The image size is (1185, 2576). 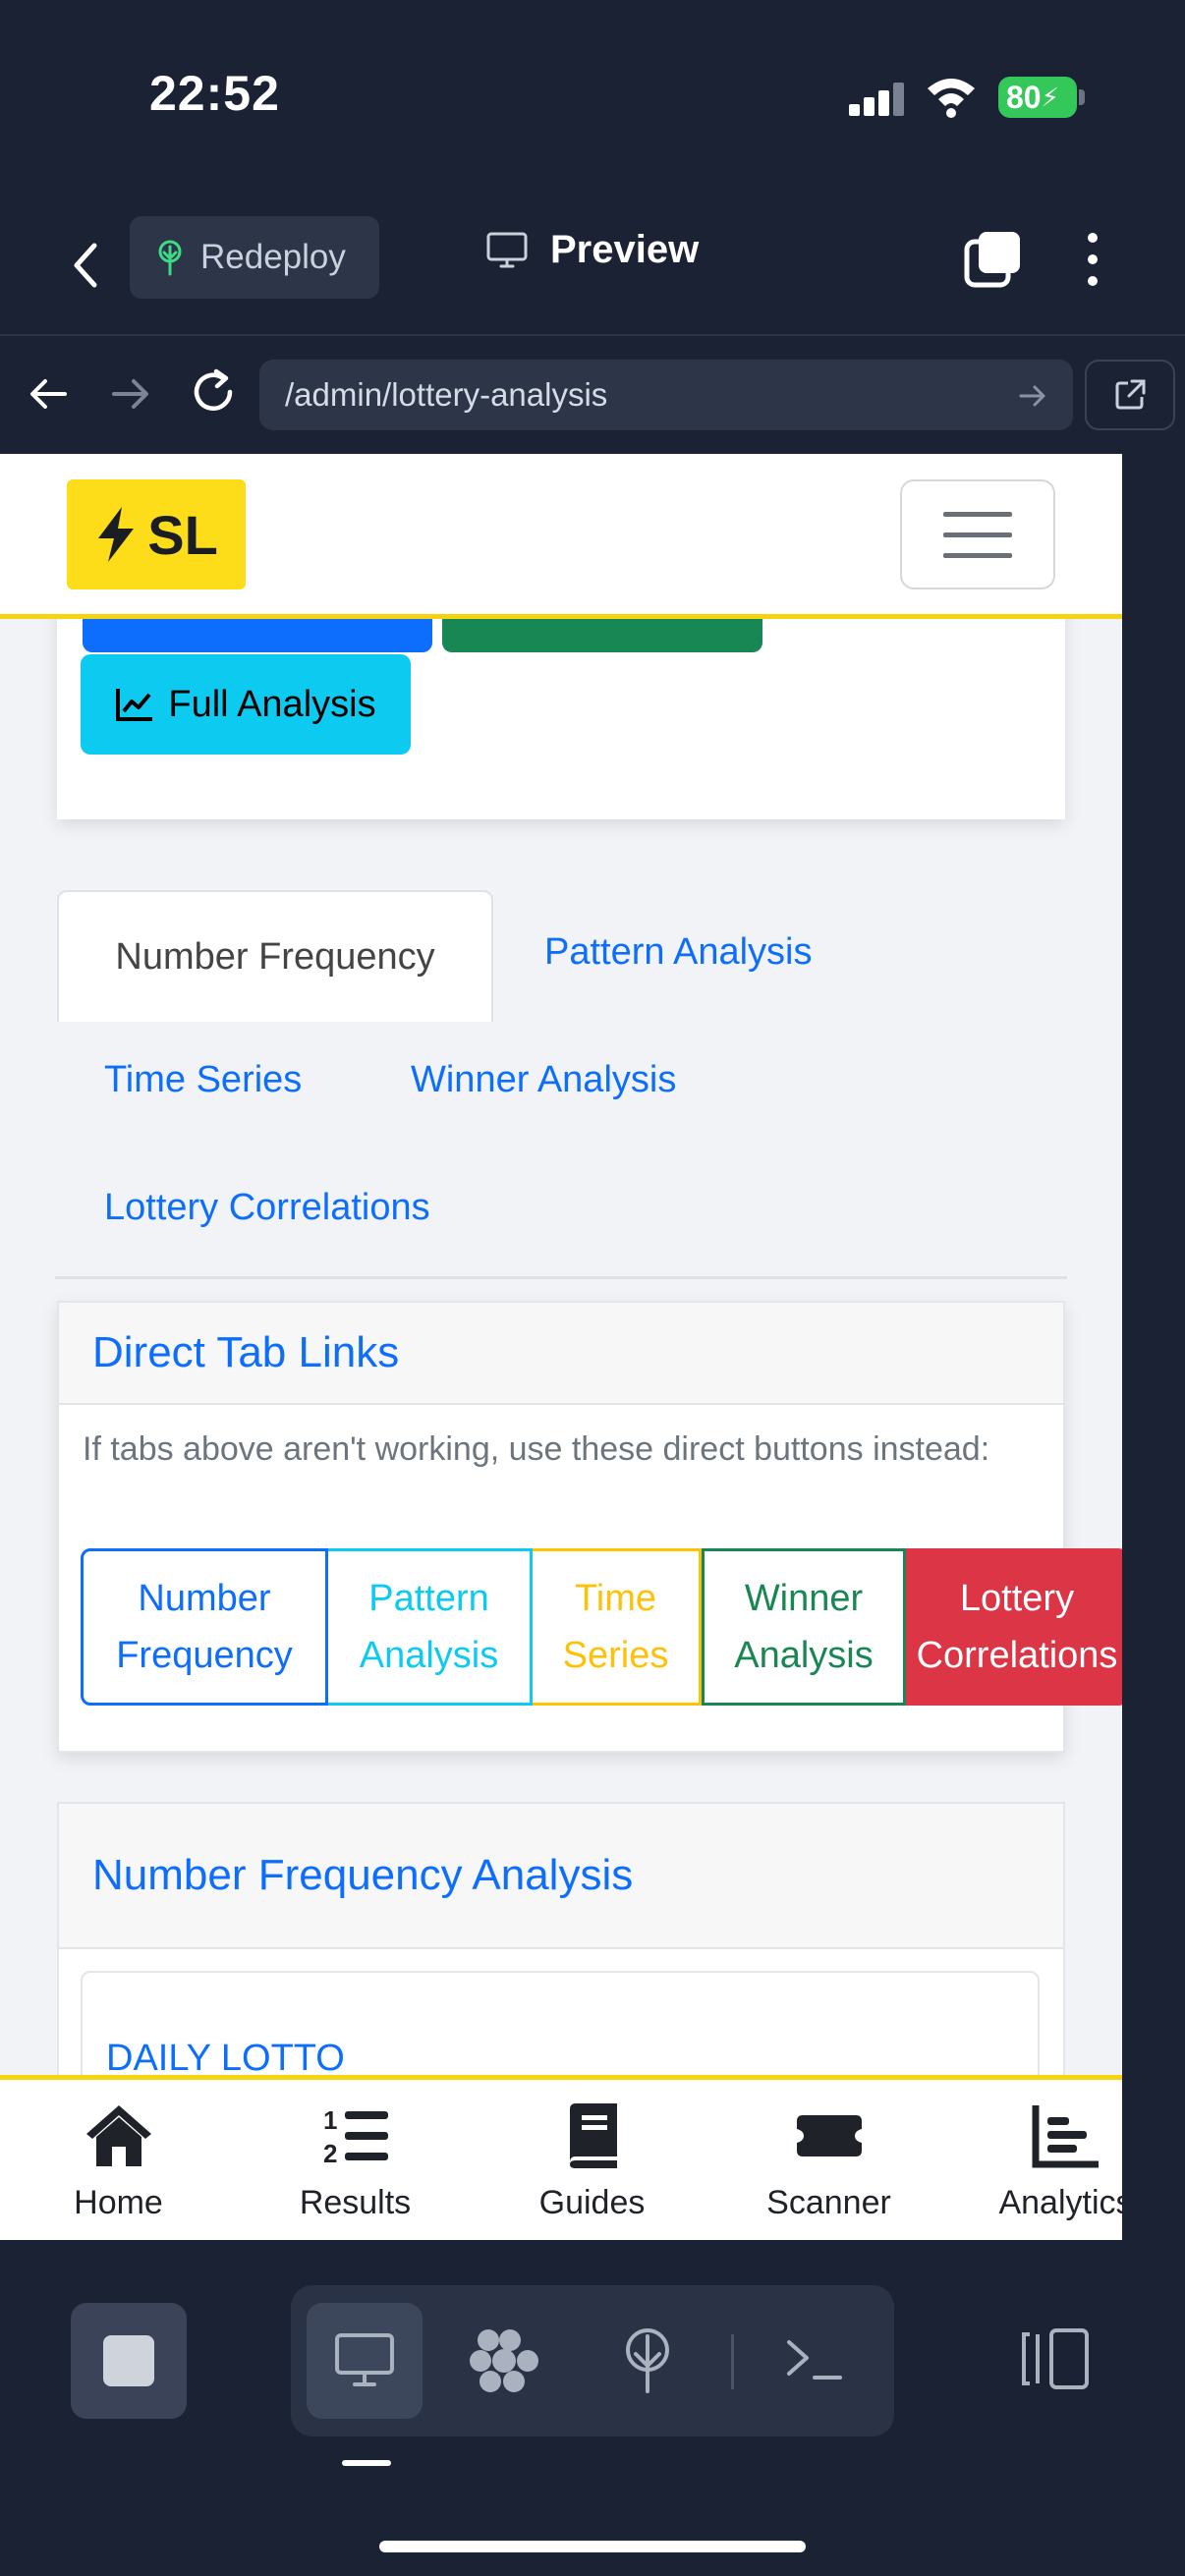 I want to click on reload-icon, so click(x=214, y=392).